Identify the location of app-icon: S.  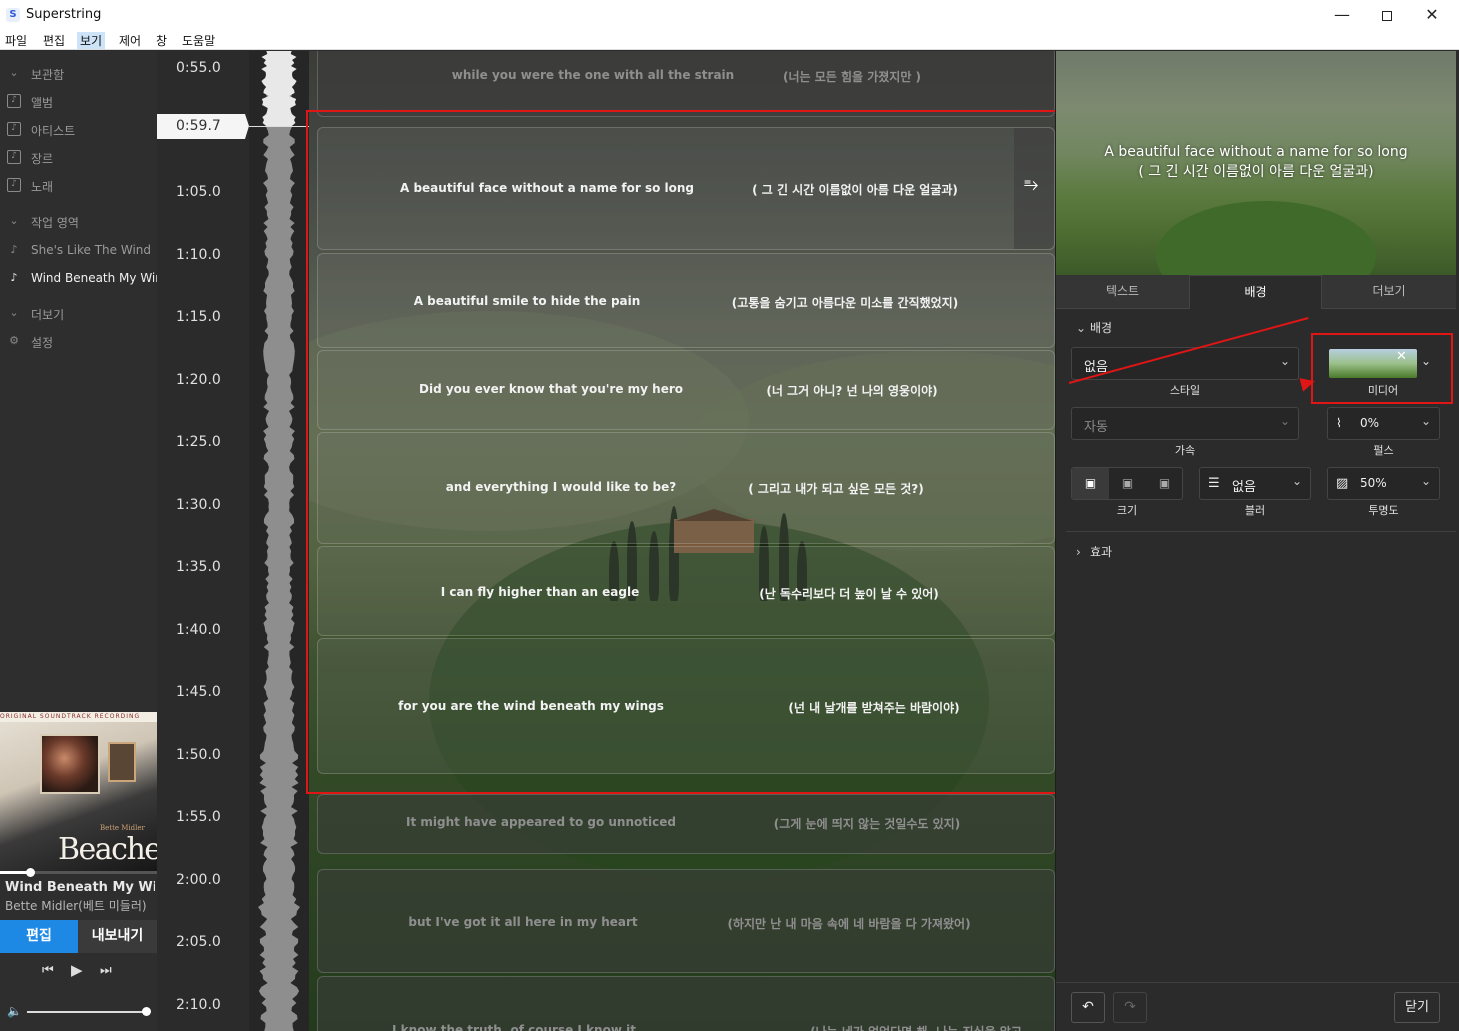
(13, 15).